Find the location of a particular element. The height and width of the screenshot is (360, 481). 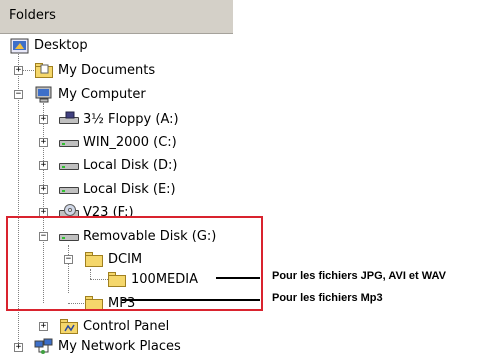

expand-win2000-icon: + is located at coordinates (43, 142).